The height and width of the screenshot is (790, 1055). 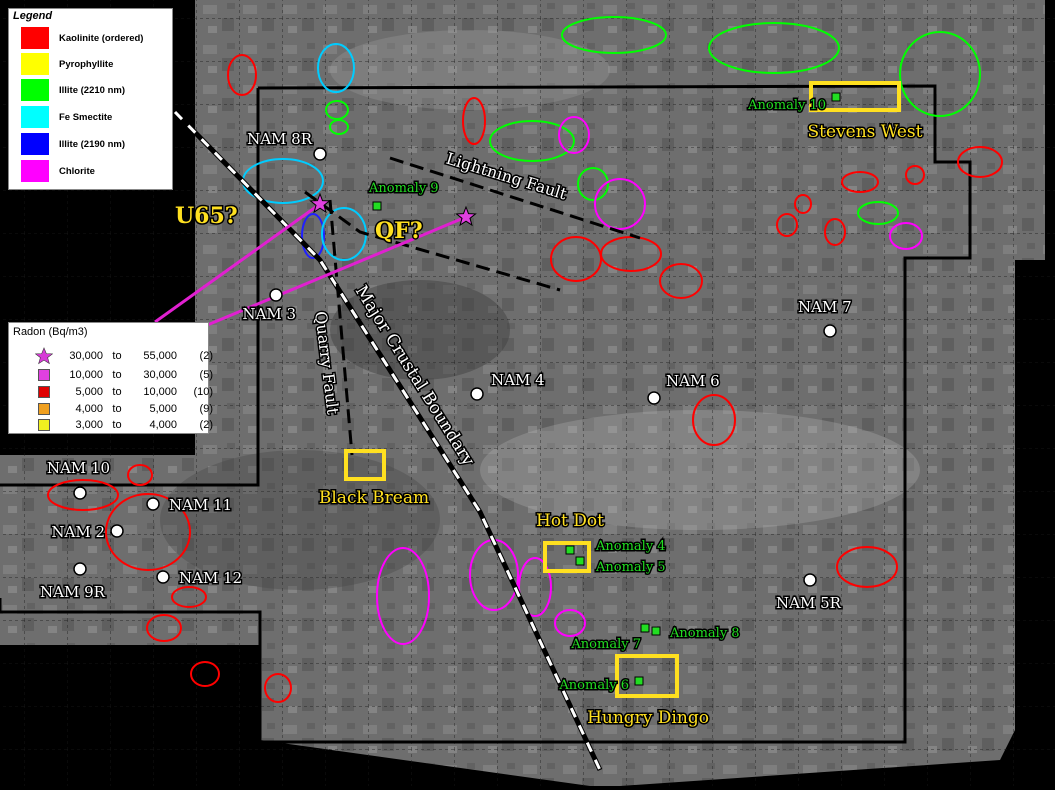 I want to click on anomaly-label: Anomaly 7, so click(x=605, y=644).